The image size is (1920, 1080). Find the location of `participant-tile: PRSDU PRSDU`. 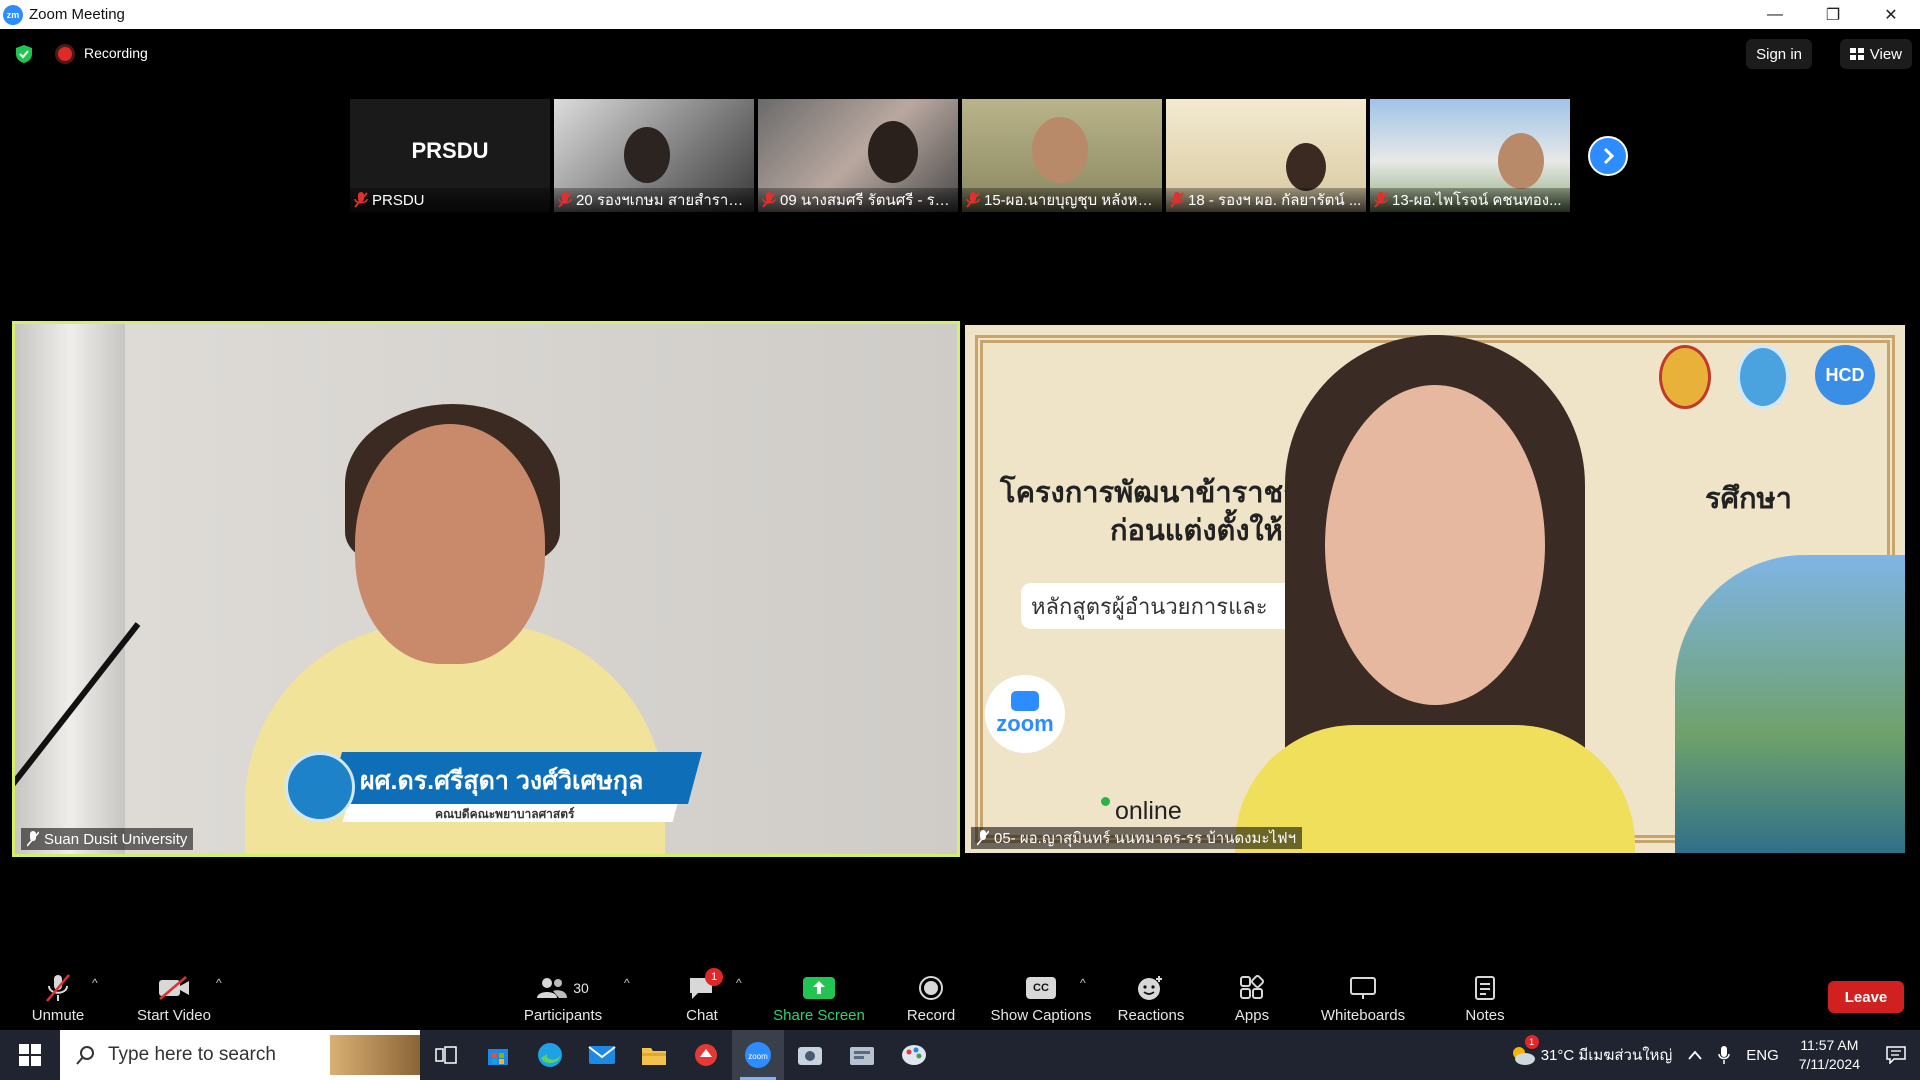

participant-tile: PRSDU PRSDU is located at coordinates (450, 155).